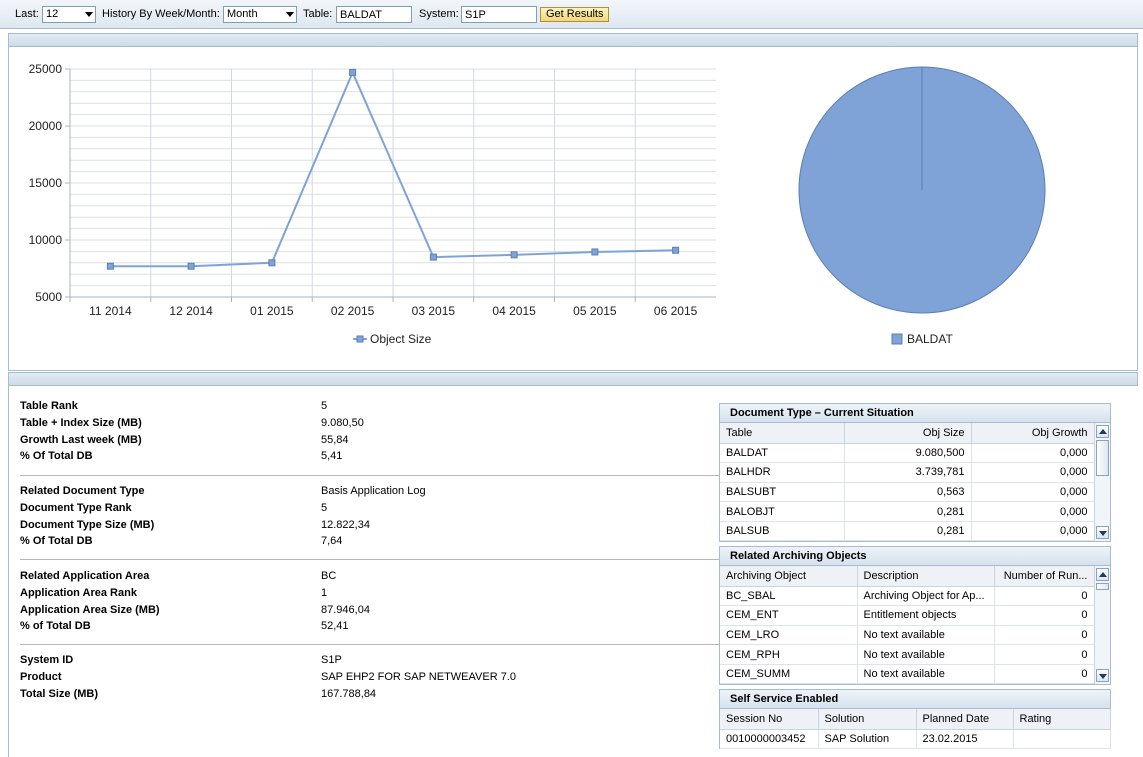 Image resolution: width=1143 pixels, height=757 pixels. Describe the element at coordinates (89, 14) in the screenshot. I see `chevron-down-icon` at that location.